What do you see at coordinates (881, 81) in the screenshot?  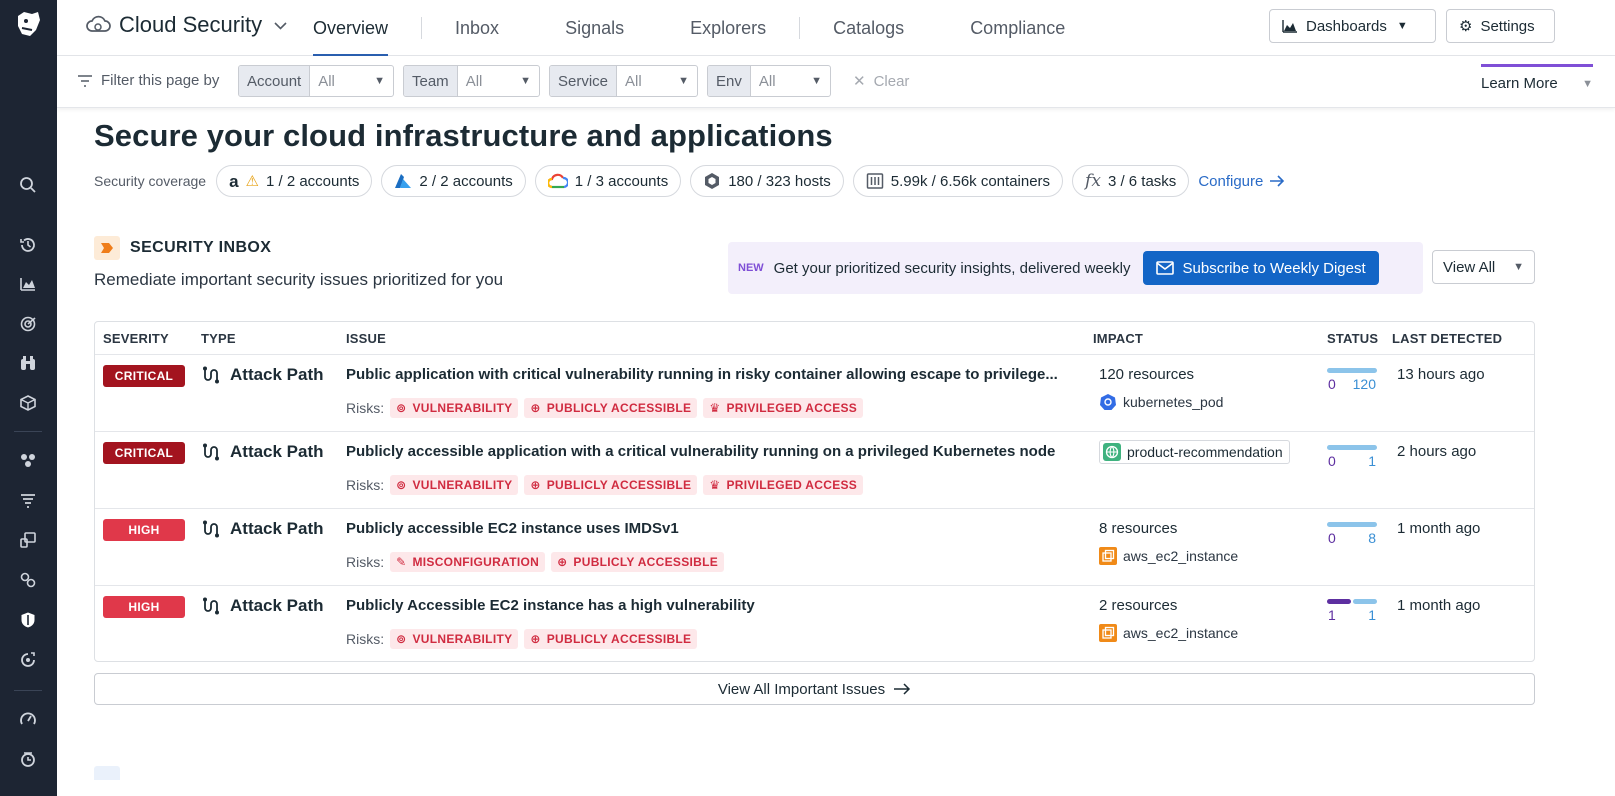 I see `clear-filters-button: ✕ Clear` at bounding box center [881, 81].